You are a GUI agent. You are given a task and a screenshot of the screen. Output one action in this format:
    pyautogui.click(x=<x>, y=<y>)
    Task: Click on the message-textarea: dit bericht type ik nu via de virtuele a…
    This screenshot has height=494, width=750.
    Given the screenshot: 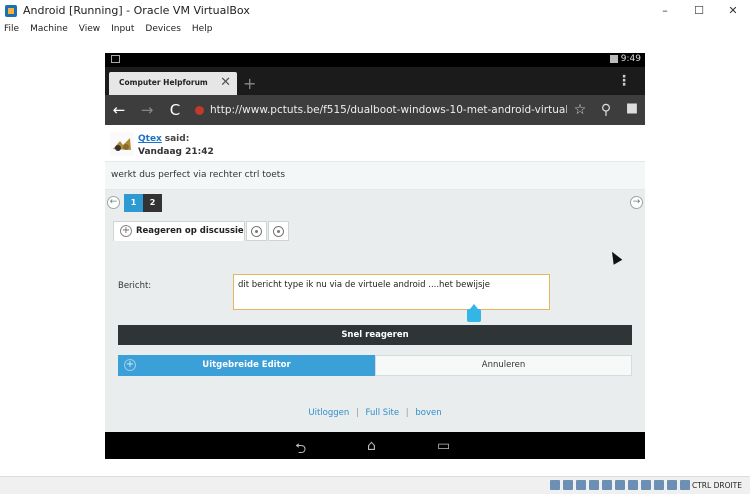 What is the action you would take?
    pyautogui.click(x=391, y=292)
    